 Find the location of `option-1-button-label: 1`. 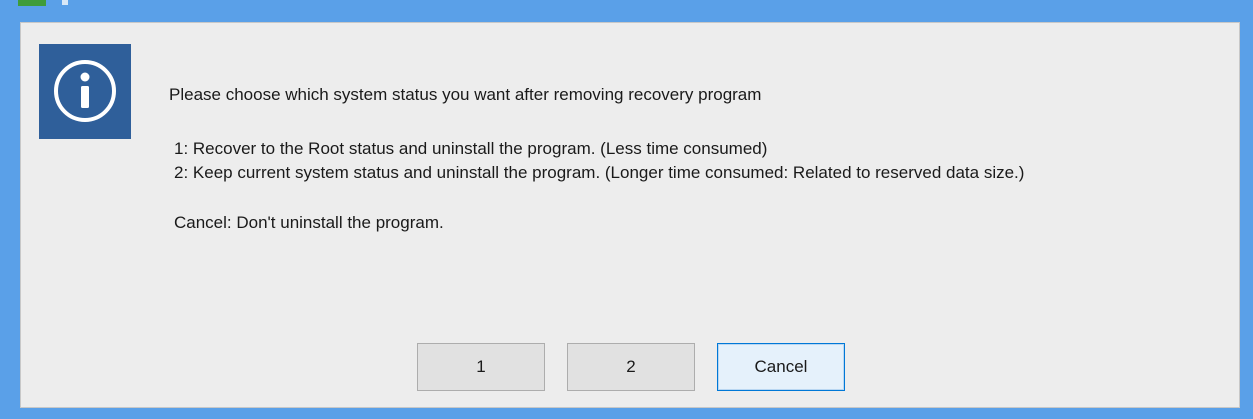

option-1-button-label: 1 is located at coordinates (481, 366).